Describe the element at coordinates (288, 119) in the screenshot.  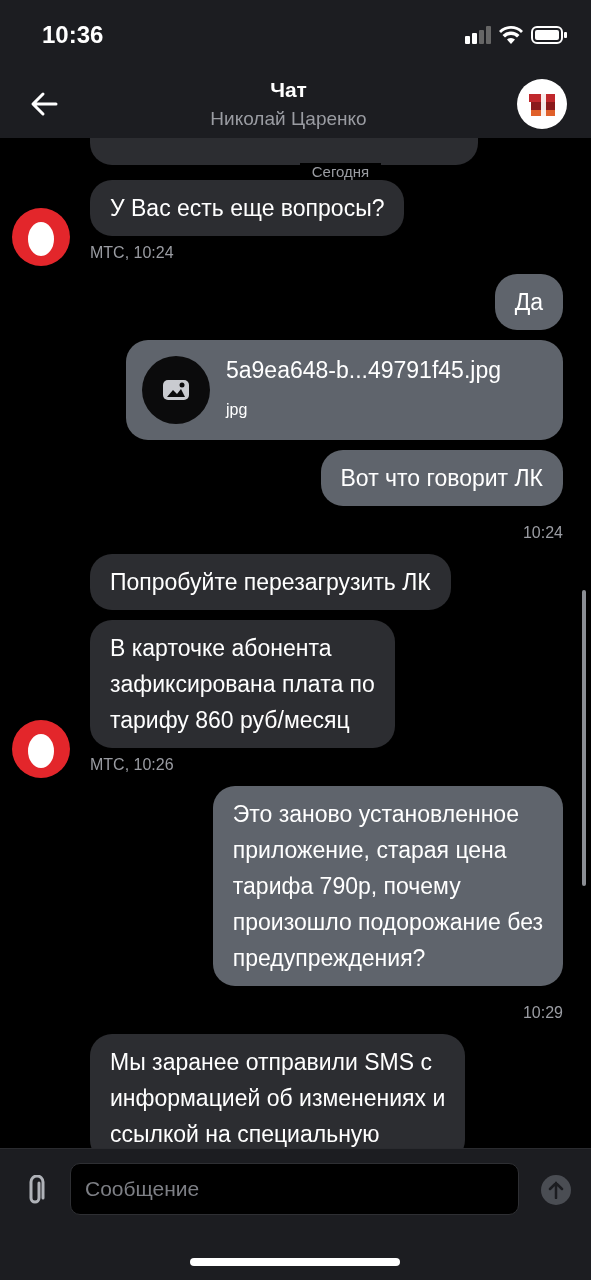
I see `chat-subtitle: Николай Царенко` at that location.